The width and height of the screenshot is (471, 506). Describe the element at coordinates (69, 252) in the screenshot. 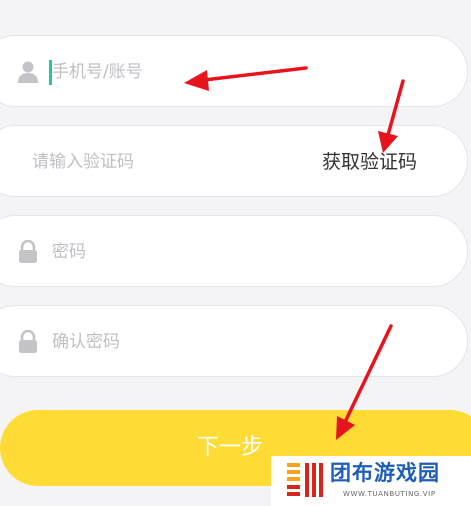

I see `password-placeholder: 密码` at that location.